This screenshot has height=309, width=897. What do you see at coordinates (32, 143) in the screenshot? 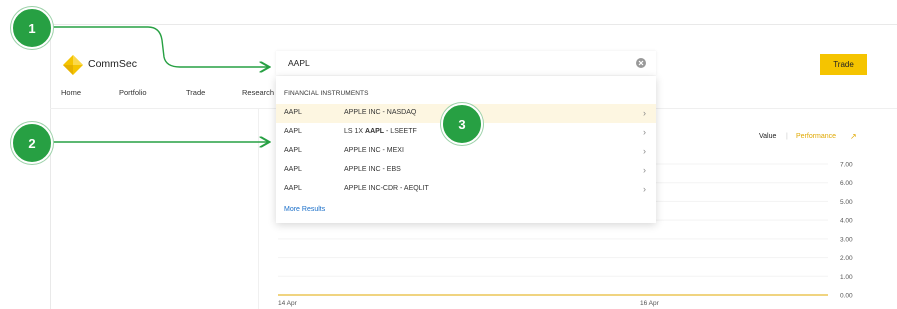
I see `callout-badge-2: 2` at bounding box center [32, 143].